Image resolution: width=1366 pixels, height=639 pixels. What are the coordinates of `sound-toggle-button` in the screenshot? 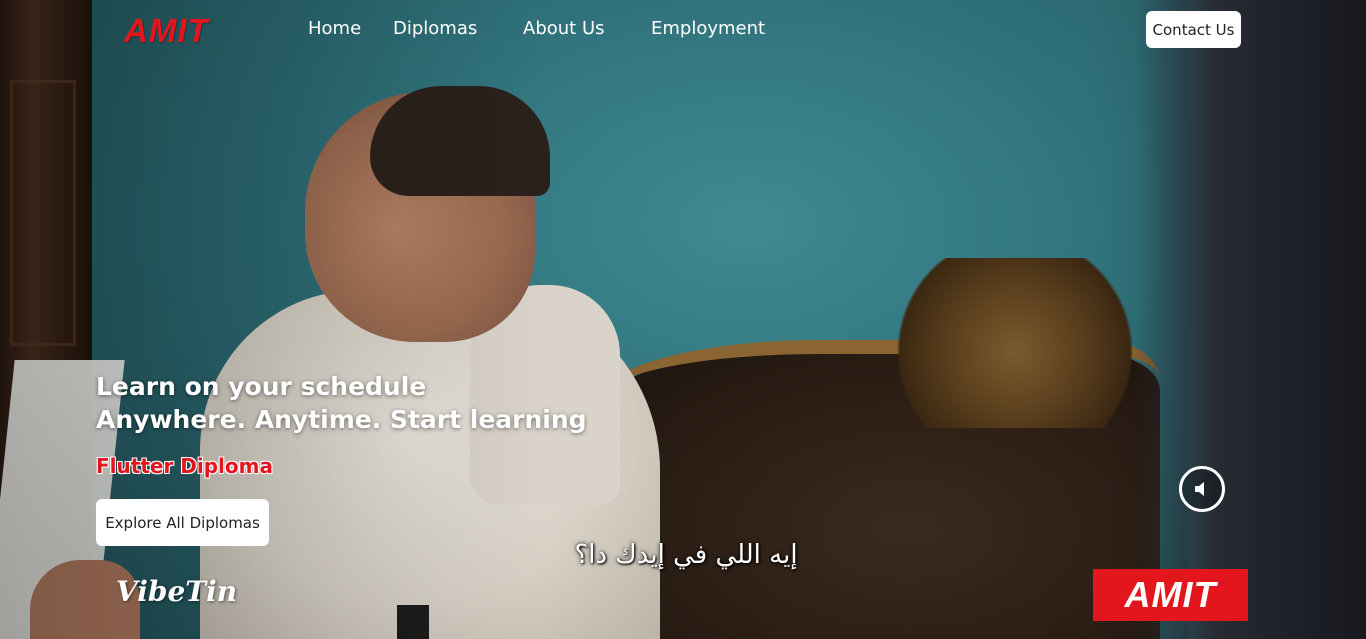 It's located at (1202, 489).